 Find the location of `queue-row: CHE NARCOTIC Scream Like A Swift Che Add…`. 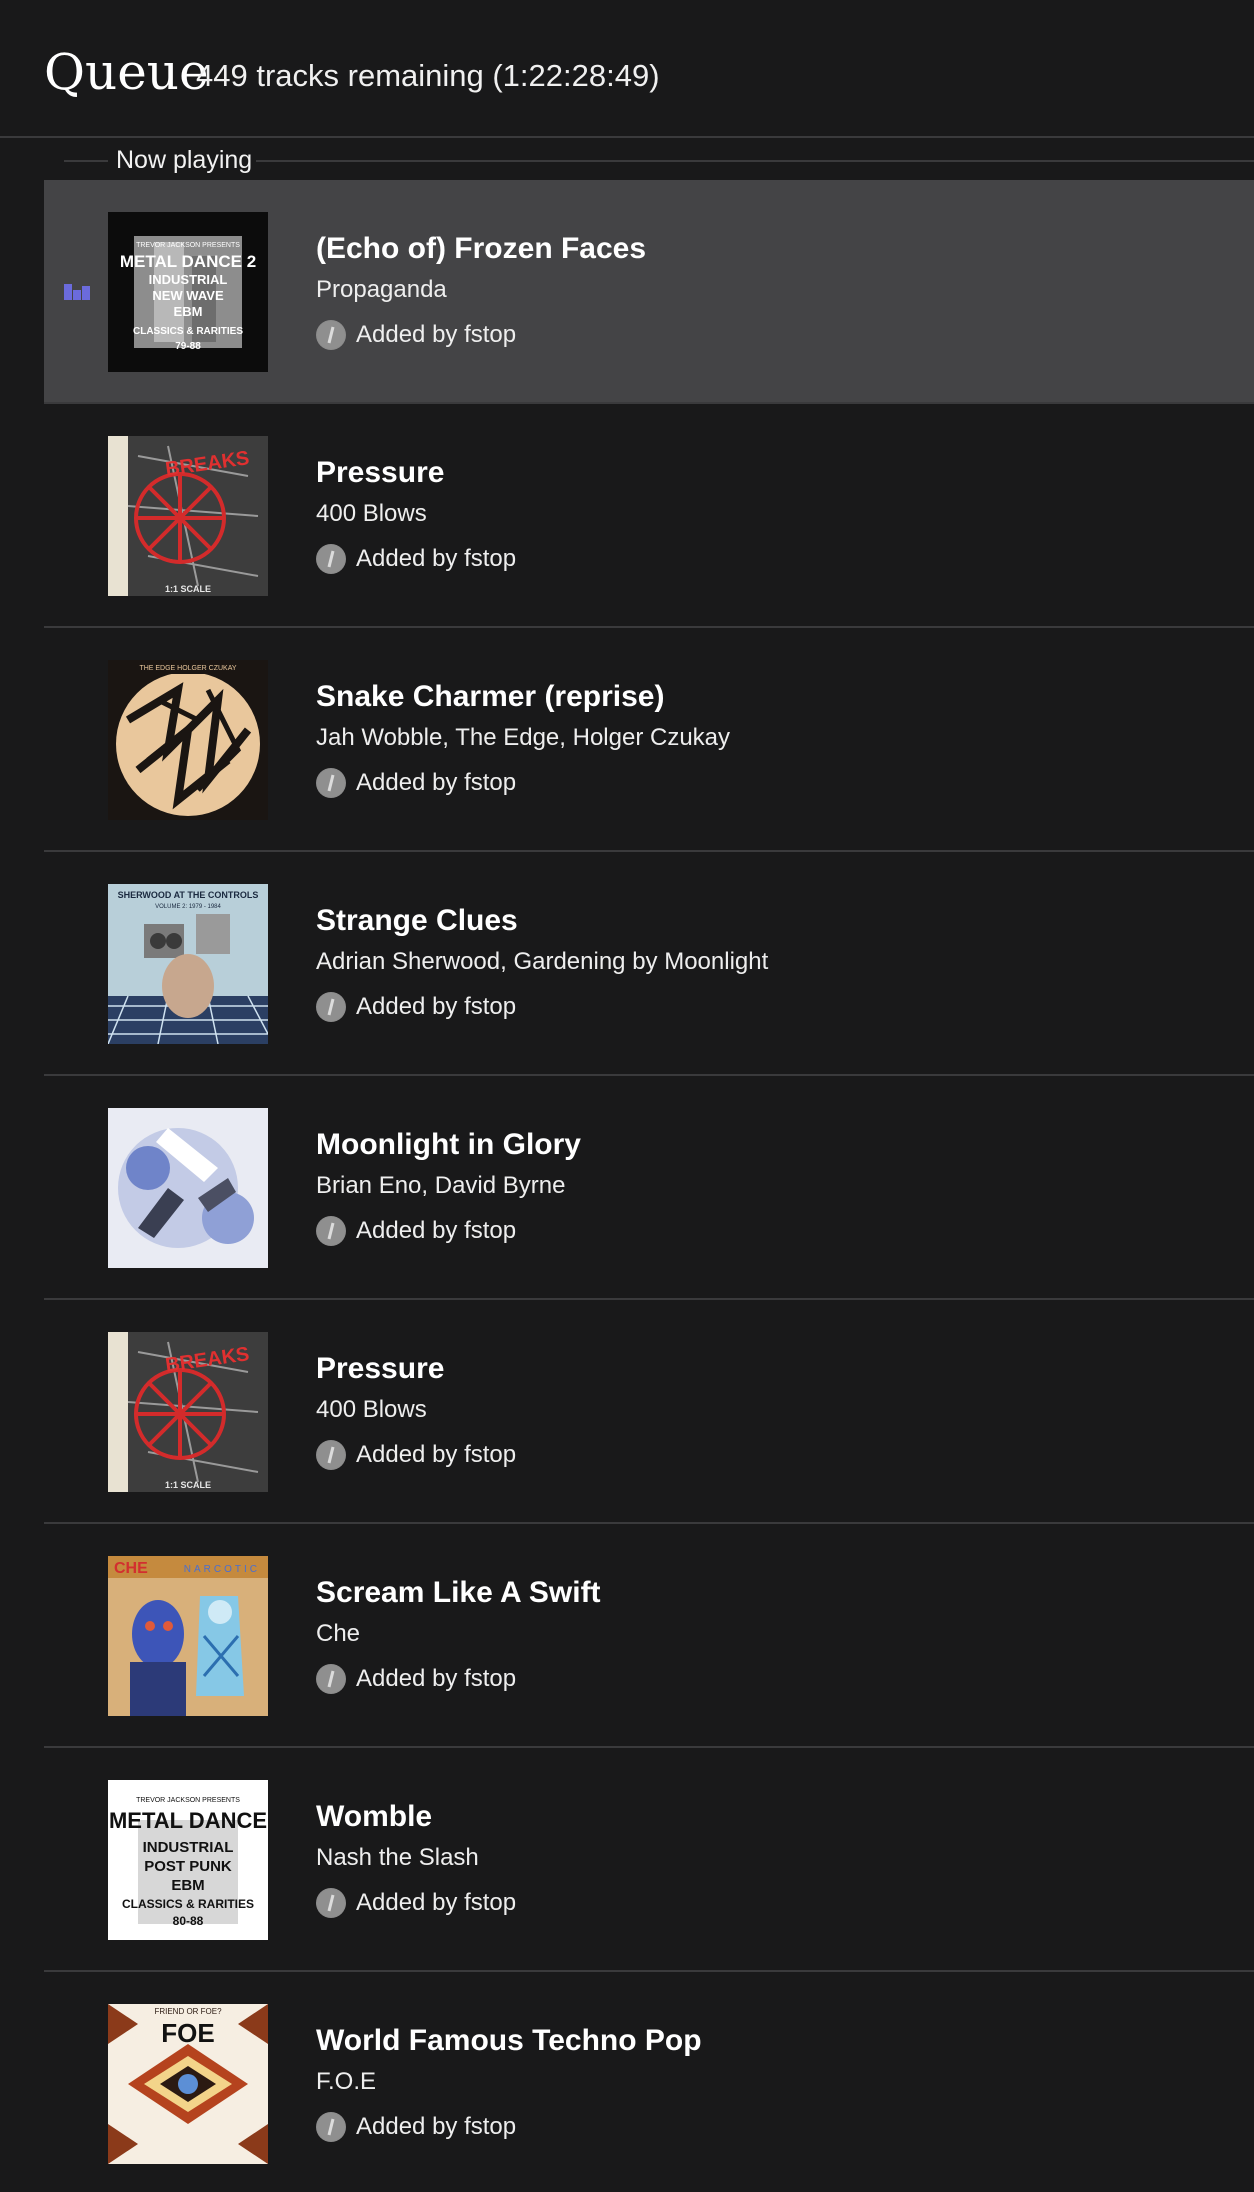

queue-row: CHE NARCOTIC Scream Like A Swift Che Add… is located at coordinates (649, 1636).